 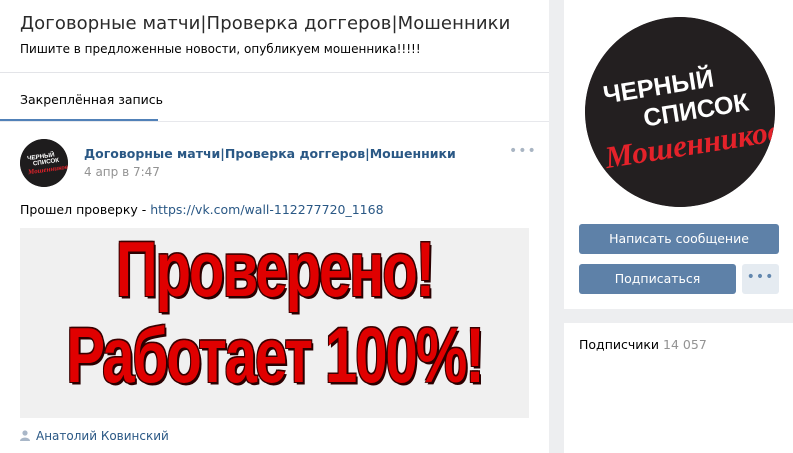 I want to click on post-image-text-line1: Проверено!, so click(x=275, y=269).